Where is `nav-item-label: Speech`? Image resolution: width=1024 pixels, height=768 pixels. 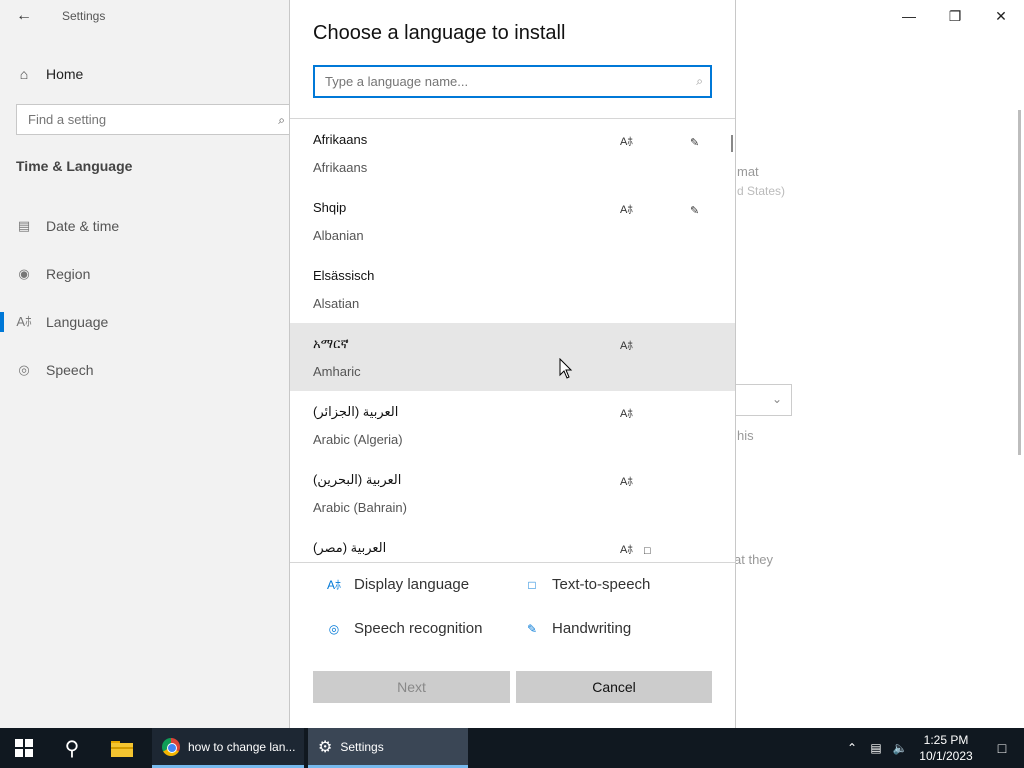
nav-item-label: Speech is located at coordinates (70, 370).